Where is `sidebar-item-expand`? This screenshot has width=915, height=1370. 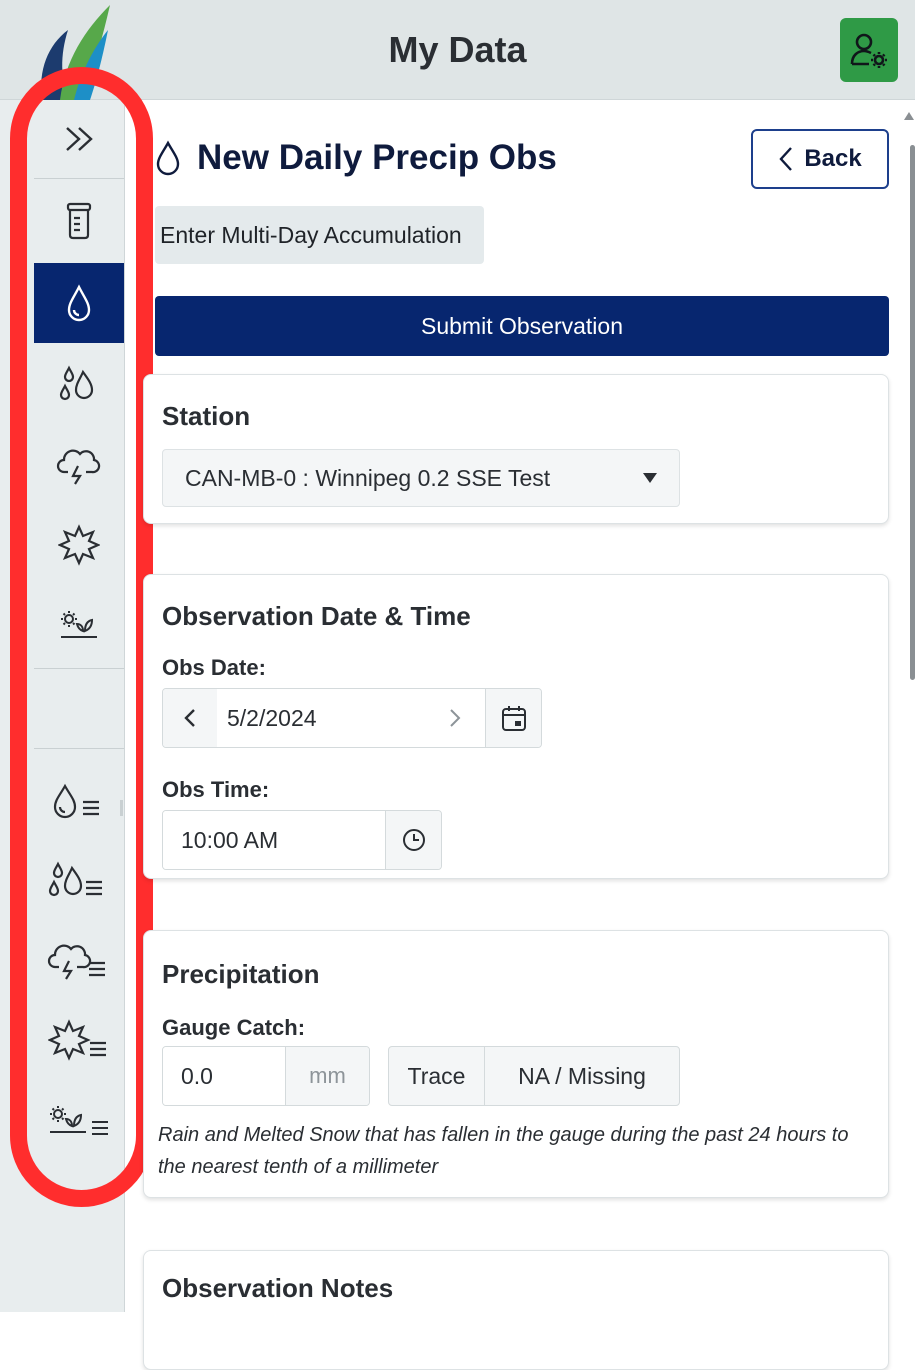
sidebar-item-expand is located at coordinates (79, 139).